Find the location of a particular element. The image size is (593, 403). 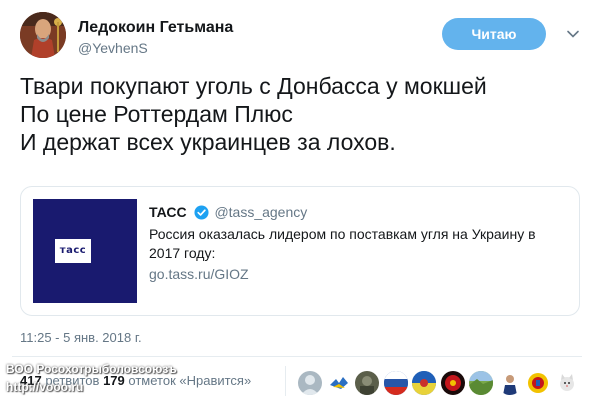

card-author-name: ТАСС is located at coordinates (168, 212).